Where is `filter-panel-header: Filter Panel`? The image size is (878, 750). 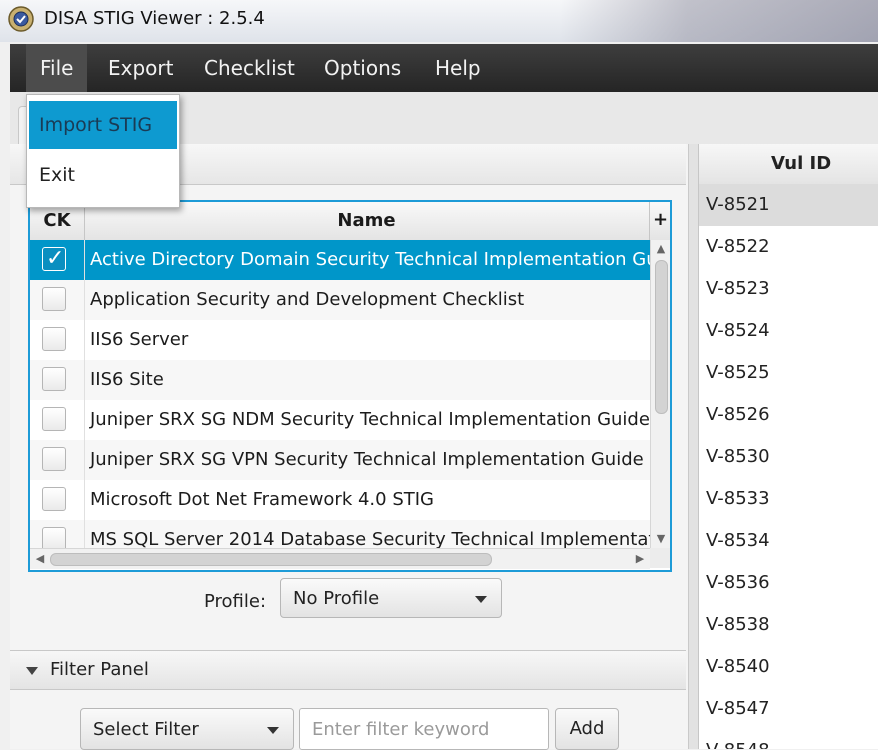
filter-panel-header: Filter Panel is located at coordinates (348, 670).